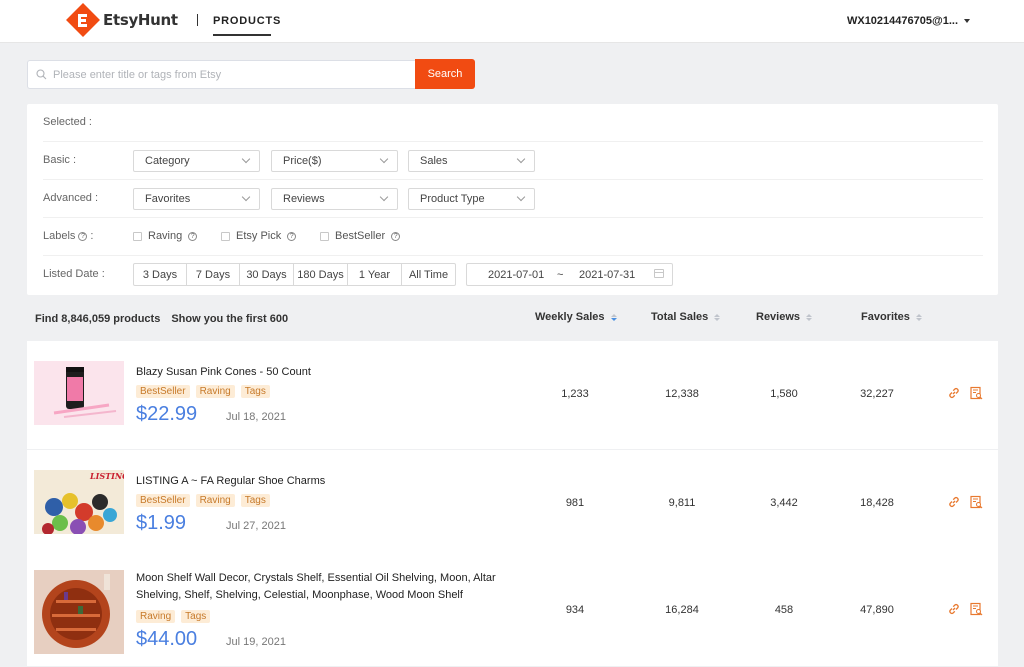 The width and height of the screenshot is (1024, 667). Describe the element at coordinates (686, 317) in the screenshot. I see `column-total-sales: Total Sales` at that location.